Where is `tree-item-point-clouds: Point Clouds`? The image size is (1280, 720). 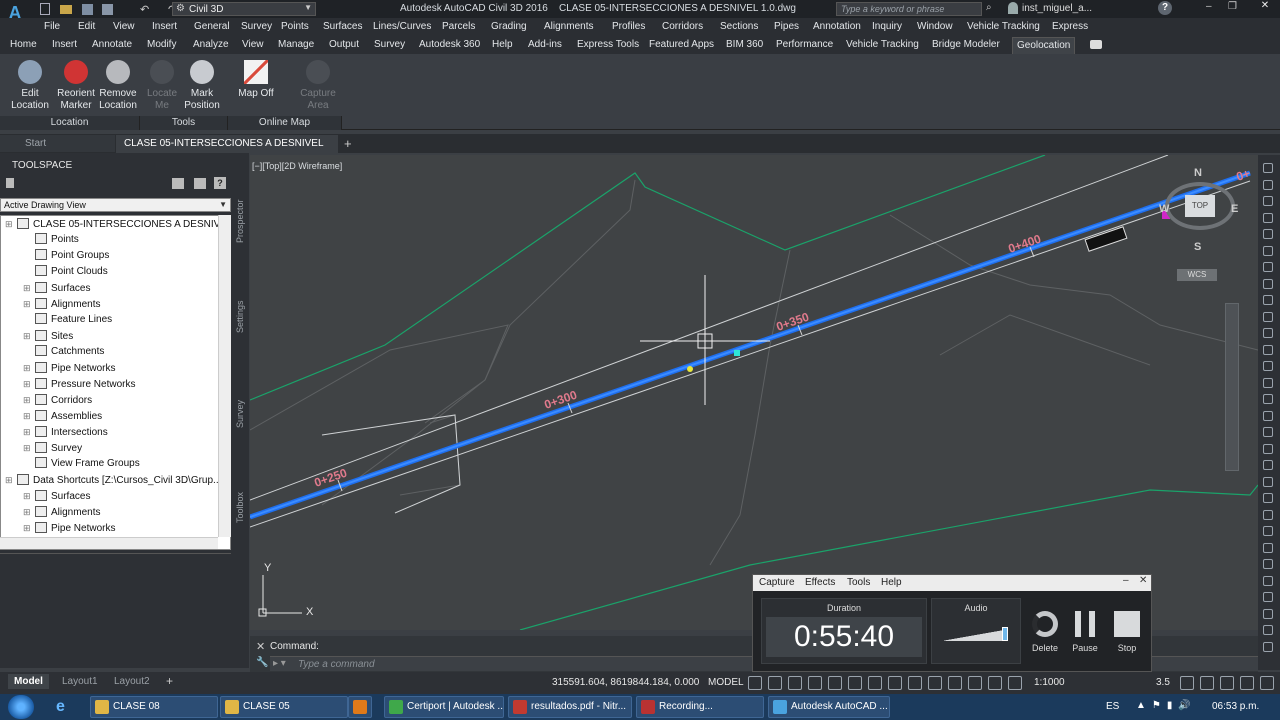
tree-item-point-clouds: Point Clouds is located at coordinates (115, 272).